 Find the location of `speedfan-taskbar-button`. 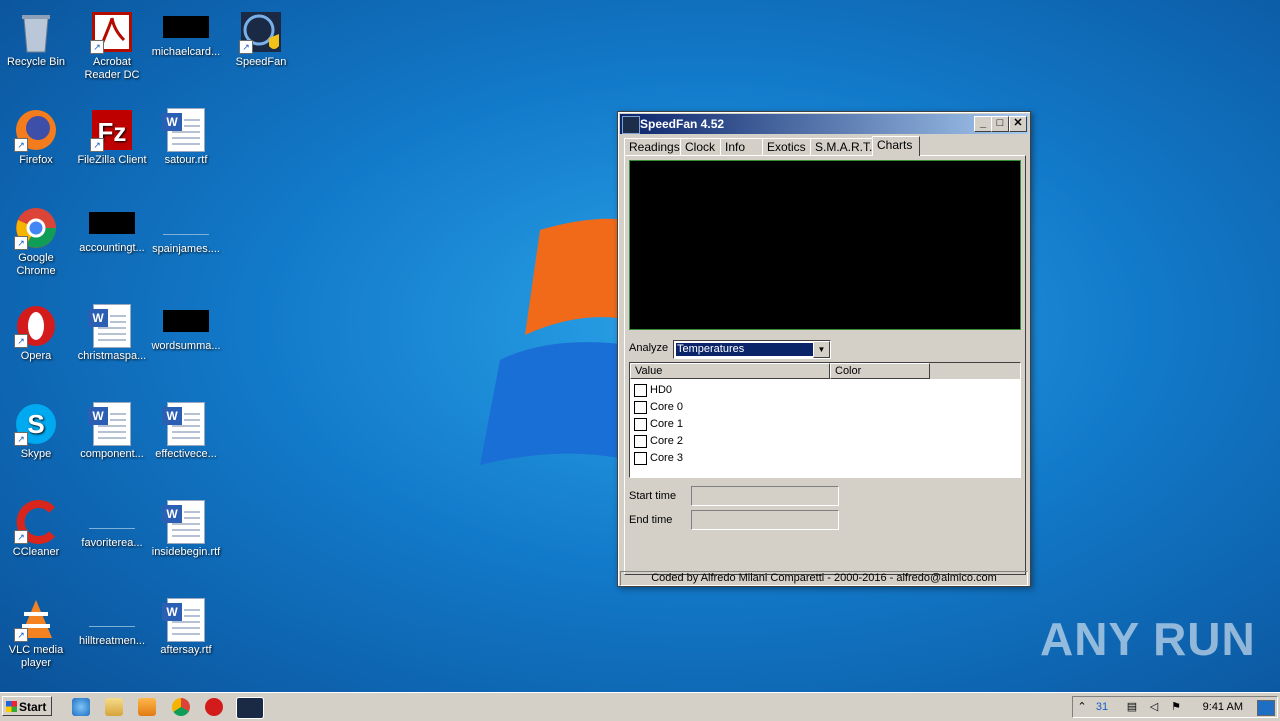

speedfan-taskbar-button is located at coordinates (250, 708).